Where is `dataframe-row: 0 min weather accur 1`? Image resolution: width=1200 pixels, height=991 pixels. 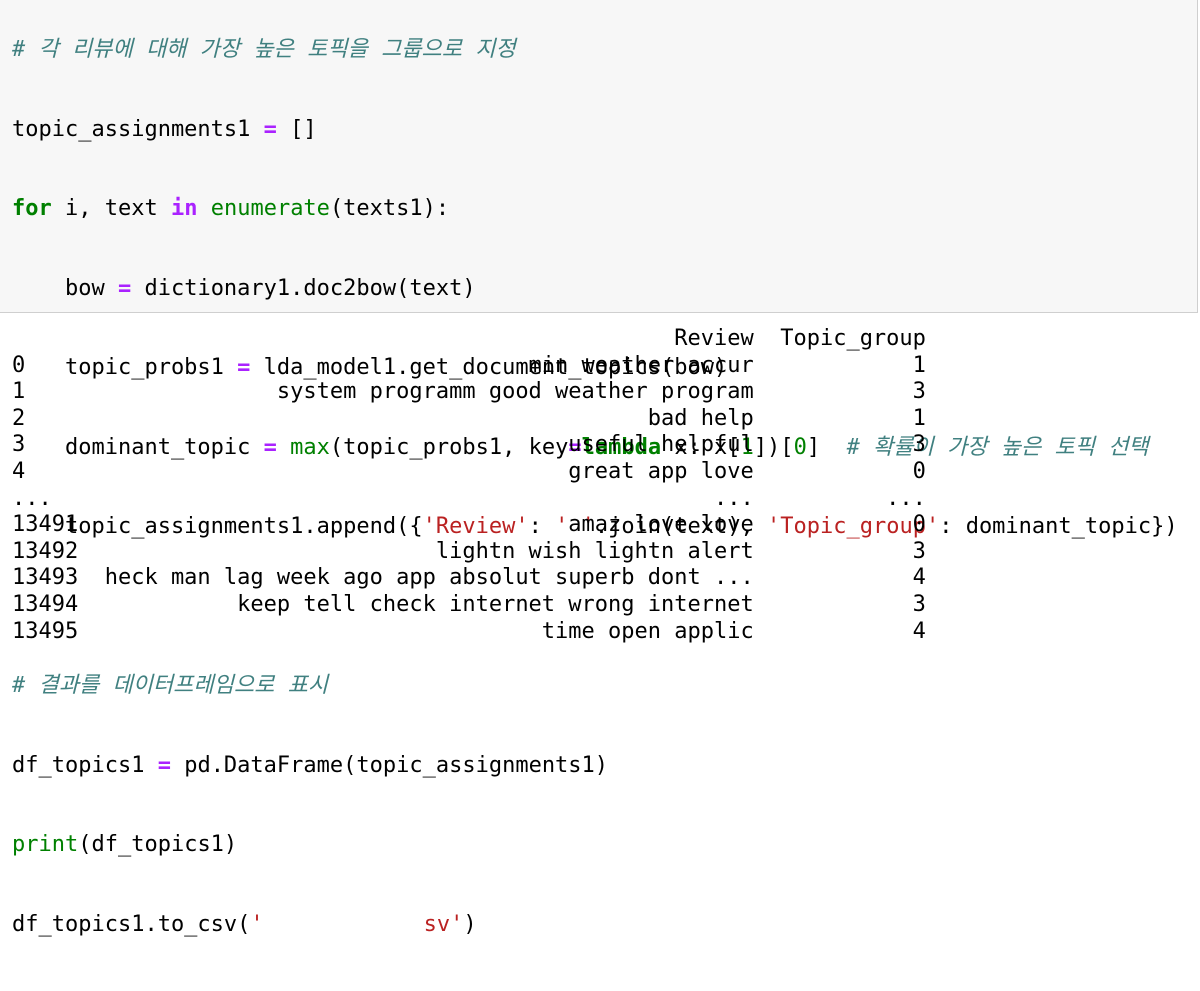
dataframe-row: 0 min weather accur 1 is located at coordinates (469, 365).